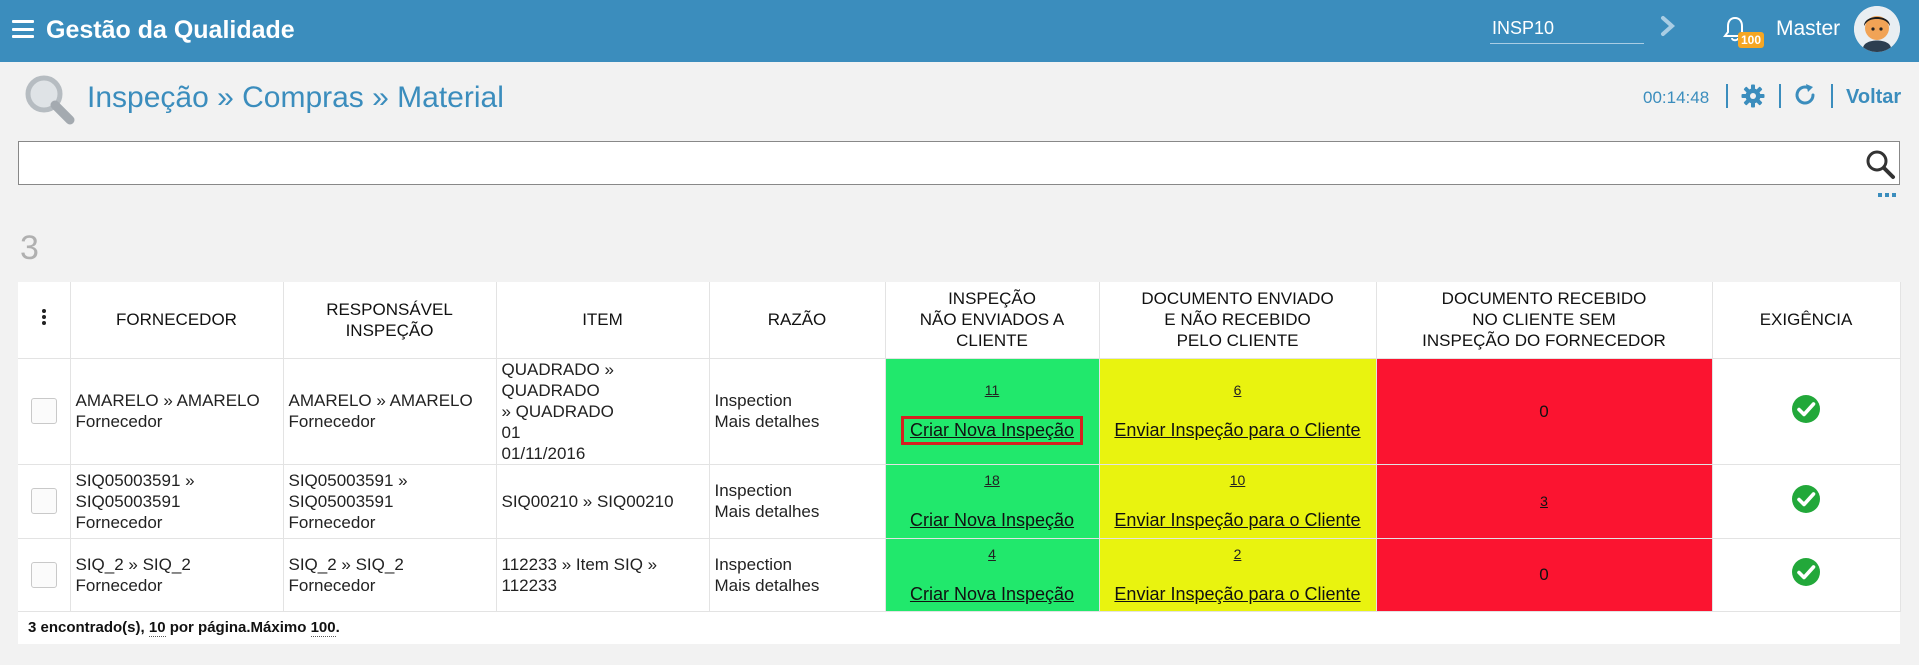 This screenshot has width=1919, height=665. Describe the element at coordinates (44, 317) in the screenshot. I see `kebab-menu-icon` at that location.